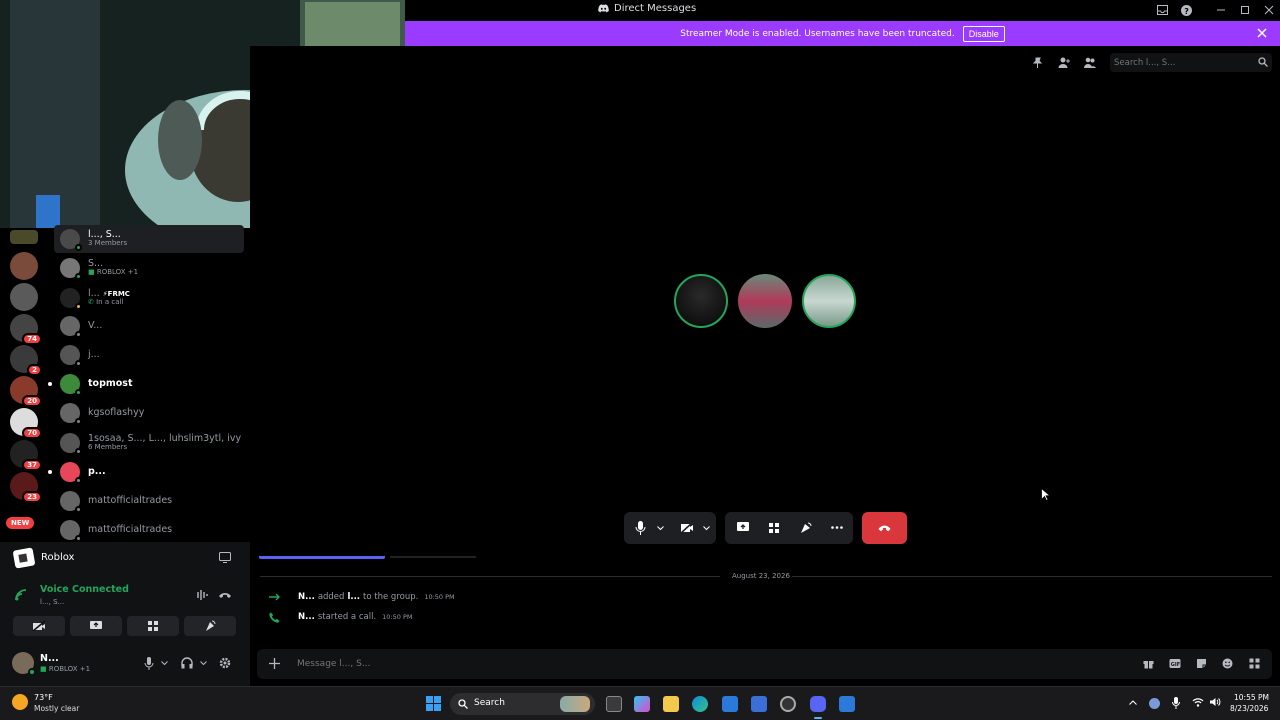  I want to click on noise-suppression-icon, so click(201, 595).